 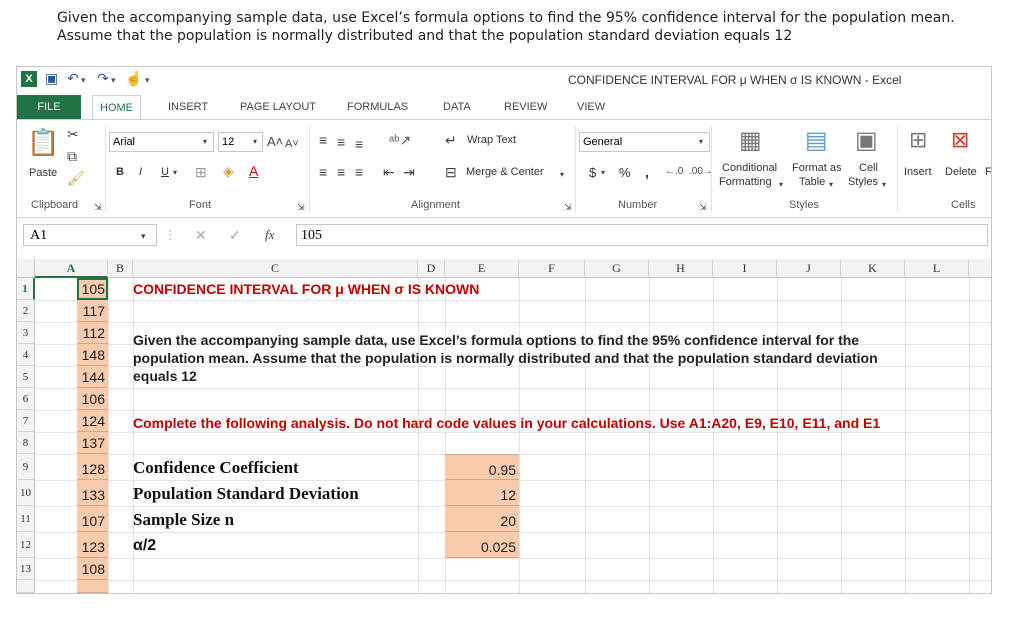 What do you see at coordinates (988, 172) in the screenshot?
I see `format-cells-button: F` at bounding box center [988, 172].